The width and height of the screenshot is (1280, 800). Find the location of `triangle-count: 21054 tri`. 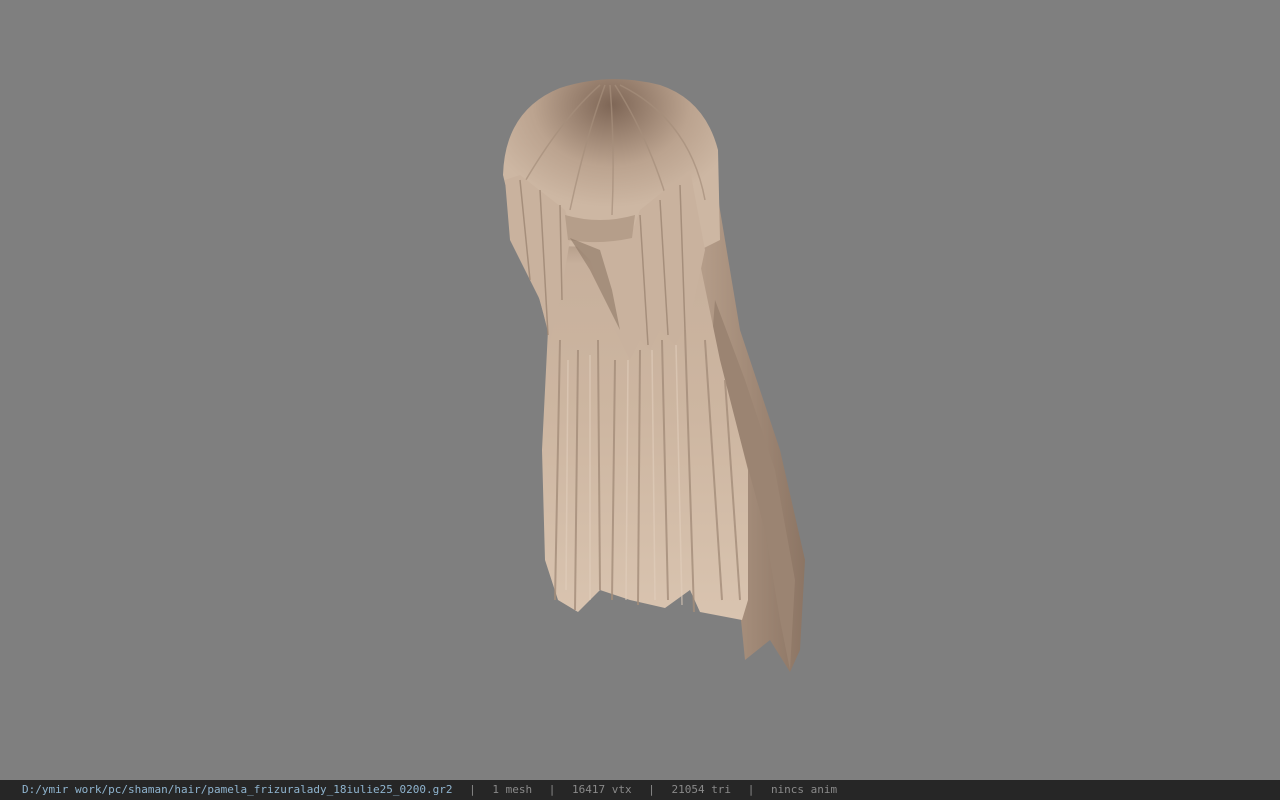

triangle-count: 21054 tri is located at coordinates (701, 789).